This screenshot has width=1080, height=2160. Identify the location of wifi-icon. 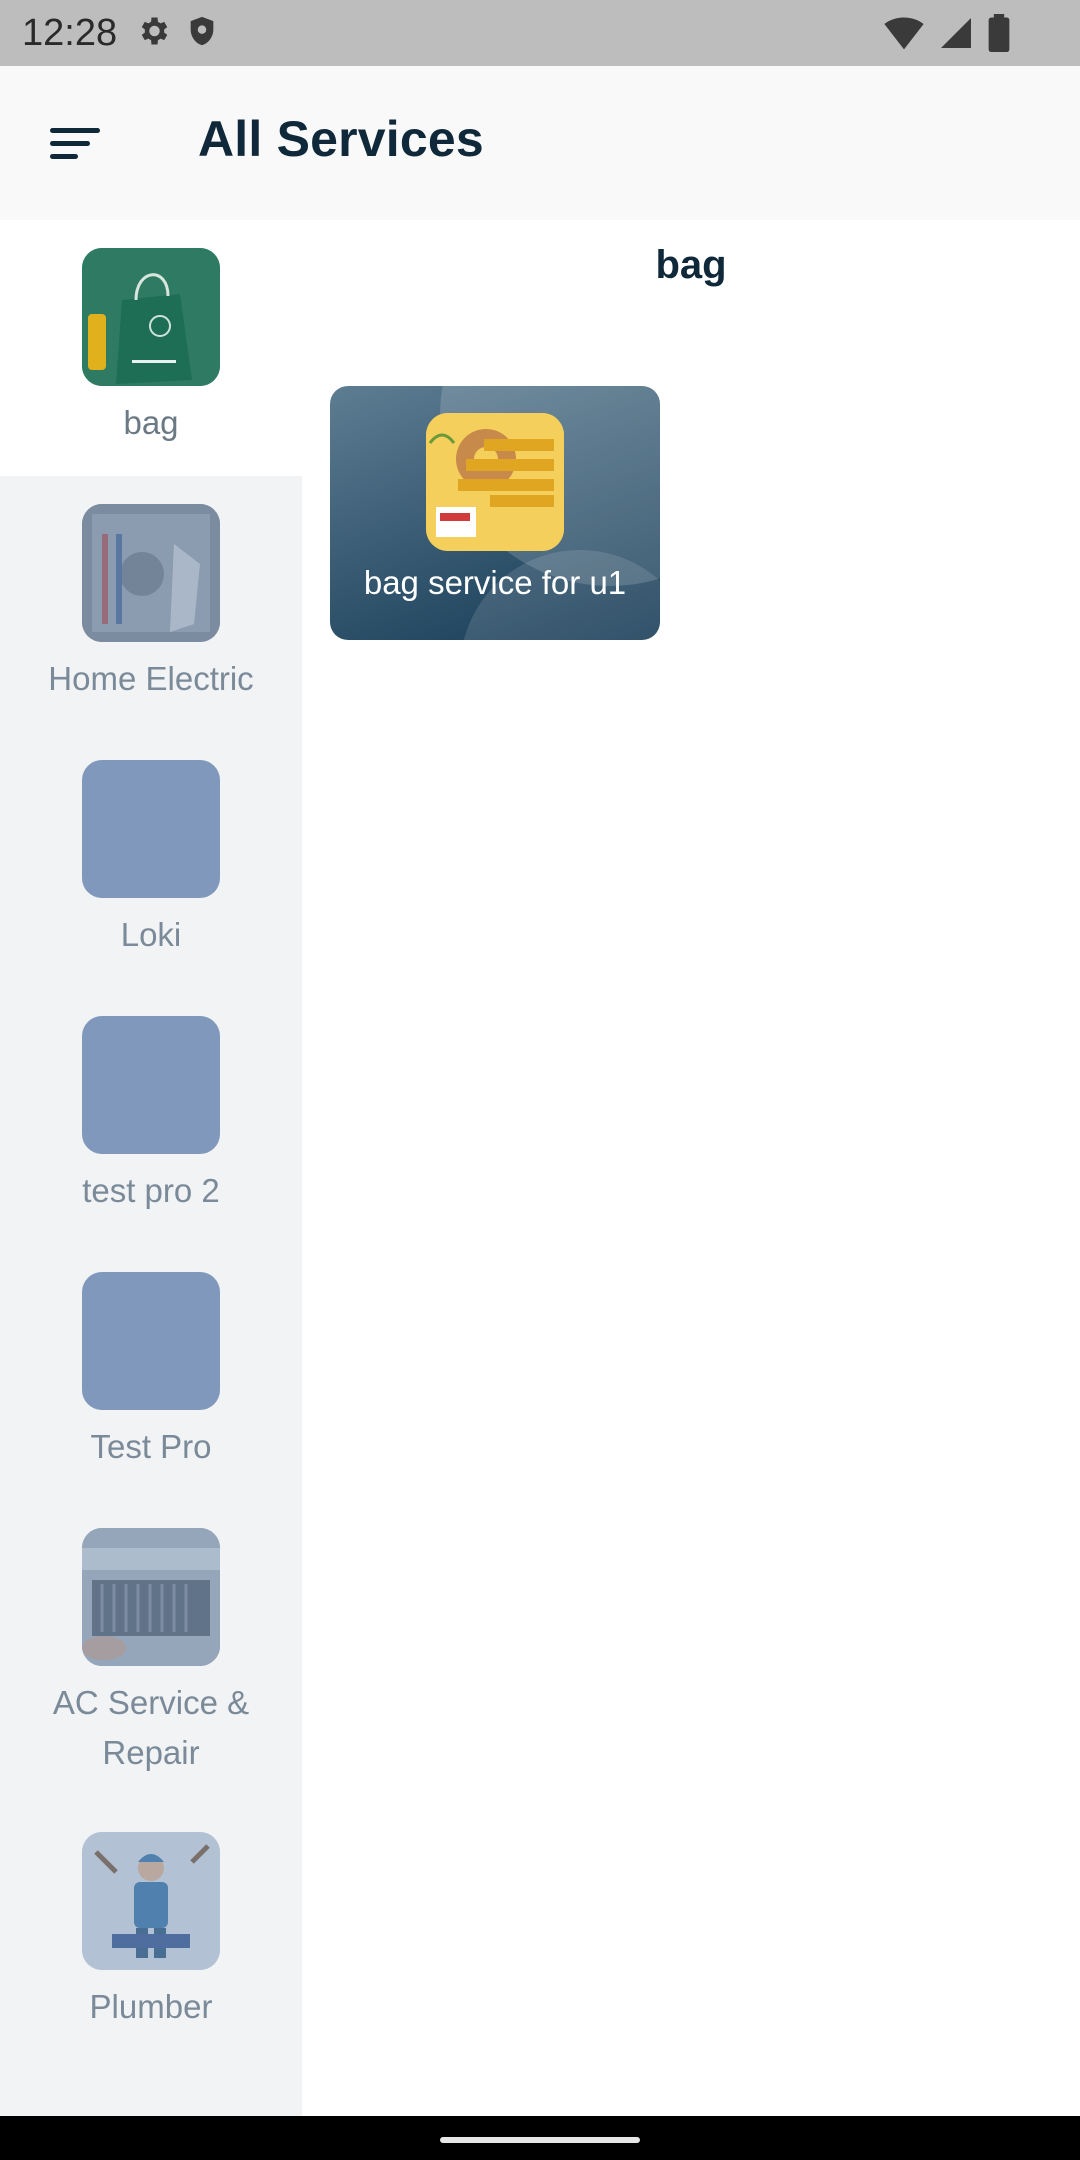
(904, 35).